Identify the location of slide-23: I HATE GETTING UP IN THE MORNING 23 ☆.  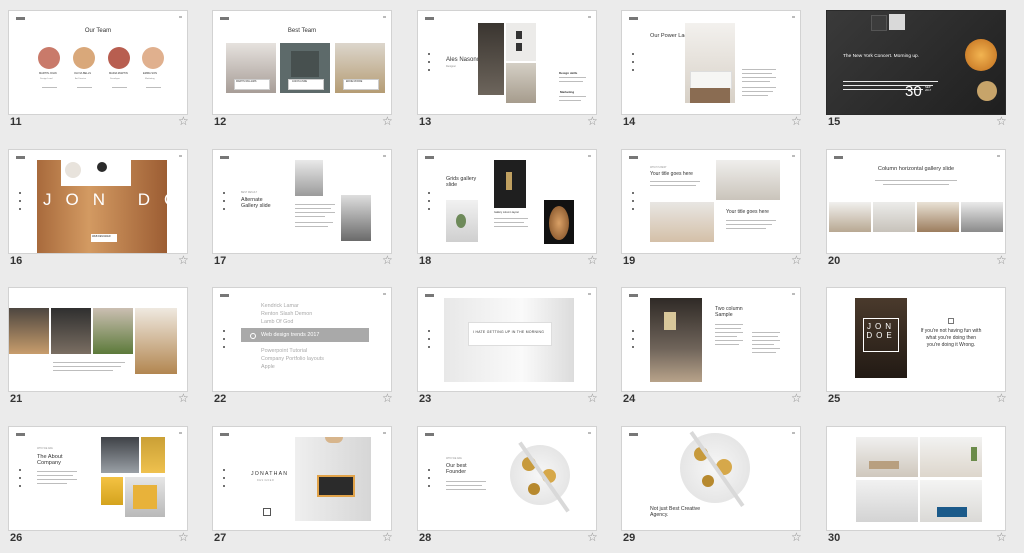
(503, 341).